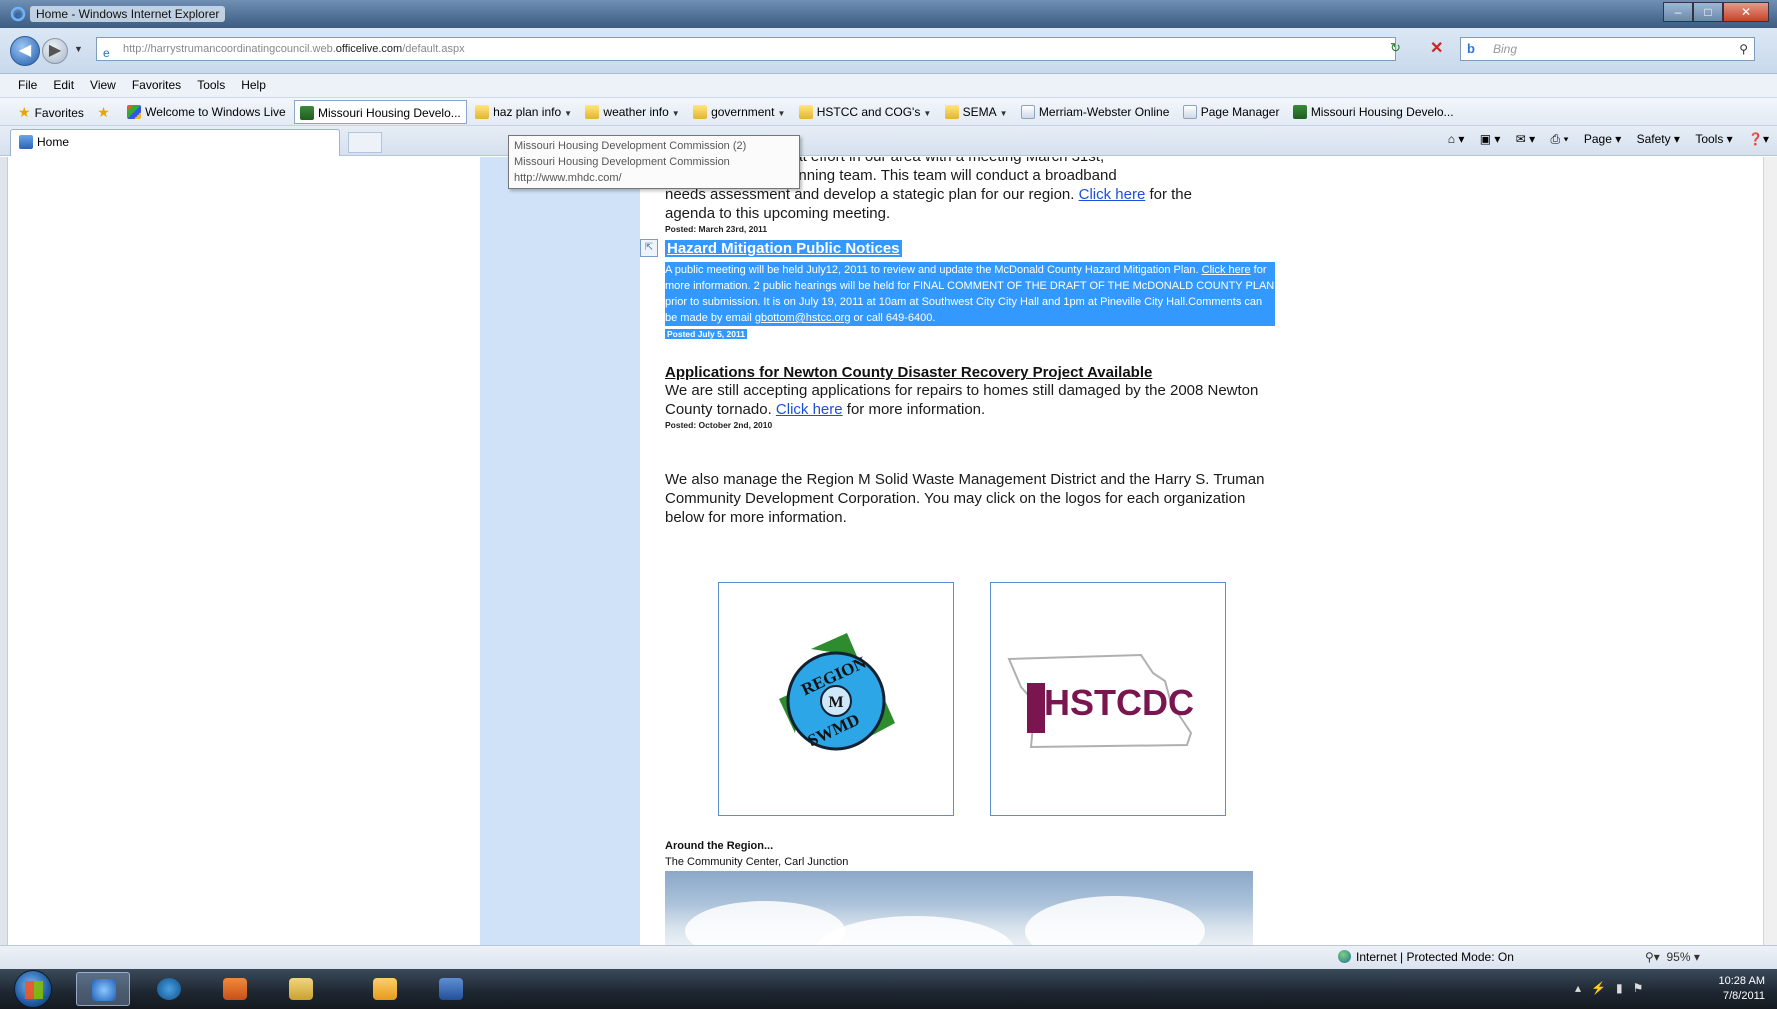 The height and width of the screenshot is (1009, 1777). Describe the element at coordinates (835, 702) in the screenshot. I see `logo-region-m-letter: M` at that location.